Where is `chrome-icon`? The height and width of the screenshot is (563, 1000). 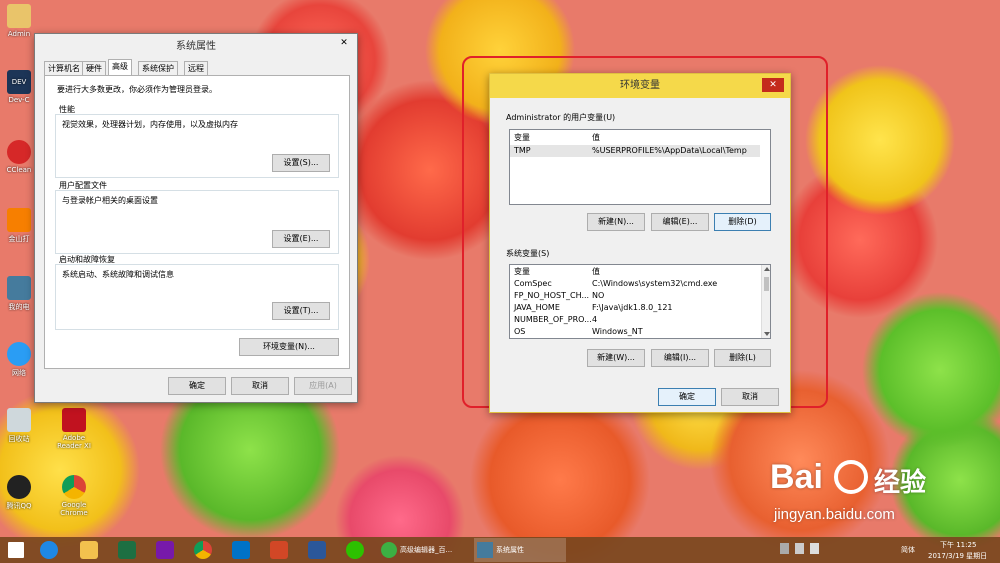
chrome-icon is located at coordinates (203, 550).